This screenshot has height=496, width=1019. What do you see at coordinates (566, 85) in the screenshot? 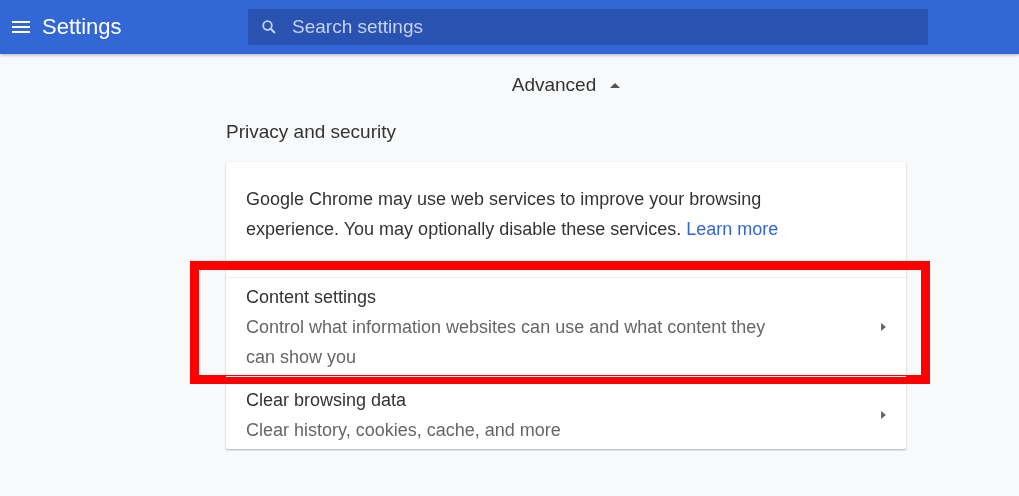
I see `advanced-toggle: Advanced` at bounding box center [566, 85].